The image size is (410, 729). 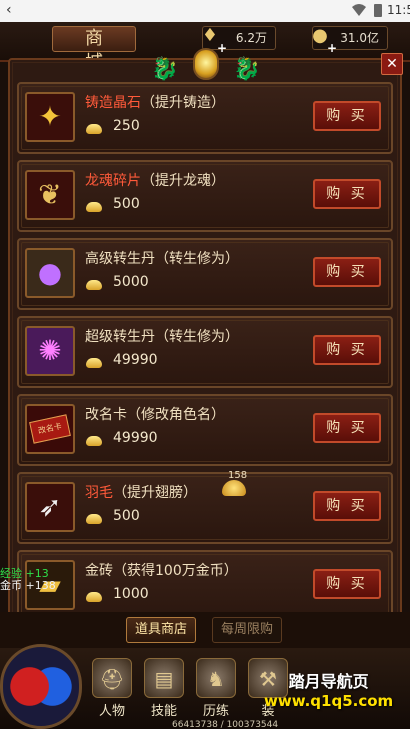 I want to click on item-name: 羽毛, so click(x=99, y=493).